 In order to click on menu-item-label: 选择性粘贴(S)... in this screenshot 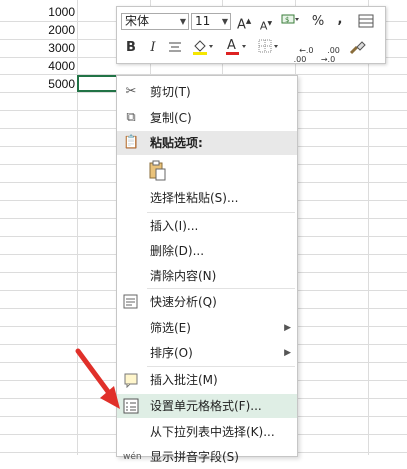, I will do `click(194, 198)`.